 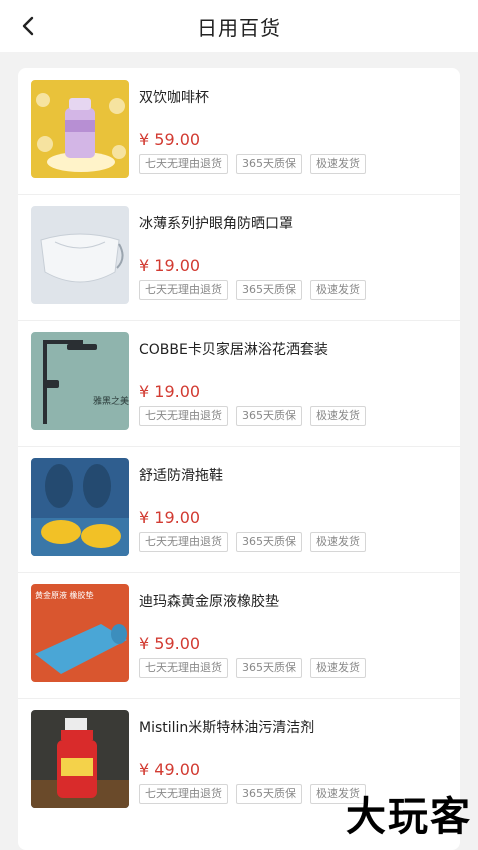 I want to click on page-title: 日用百货, so click(x=239, y=27).